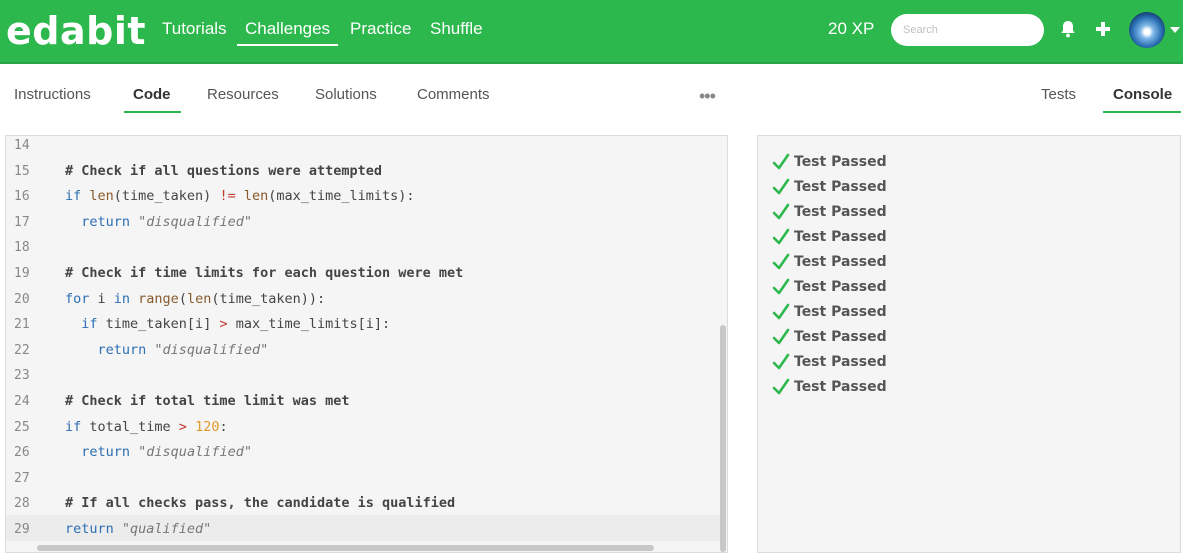 The width and height of the screenshot is (1183, 558). What do you see at coordinates (341, 196) in the screenshot?
I see `code-token: (max_time_limits):` at bounding box center [341, 196].